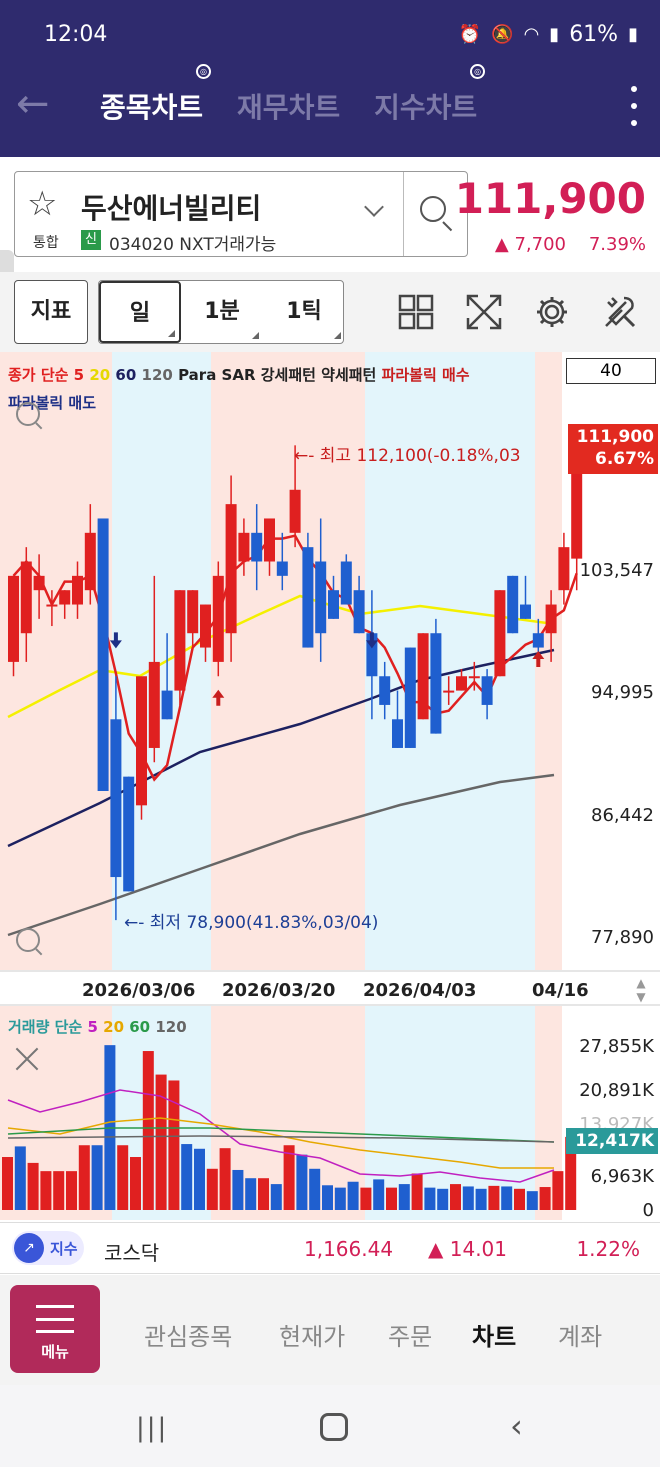 This screenshot has height=1467, width=660. Describe the element at coordinates (152, 107) in the screenshot. I see `tab-label: 종목차트` at that location.